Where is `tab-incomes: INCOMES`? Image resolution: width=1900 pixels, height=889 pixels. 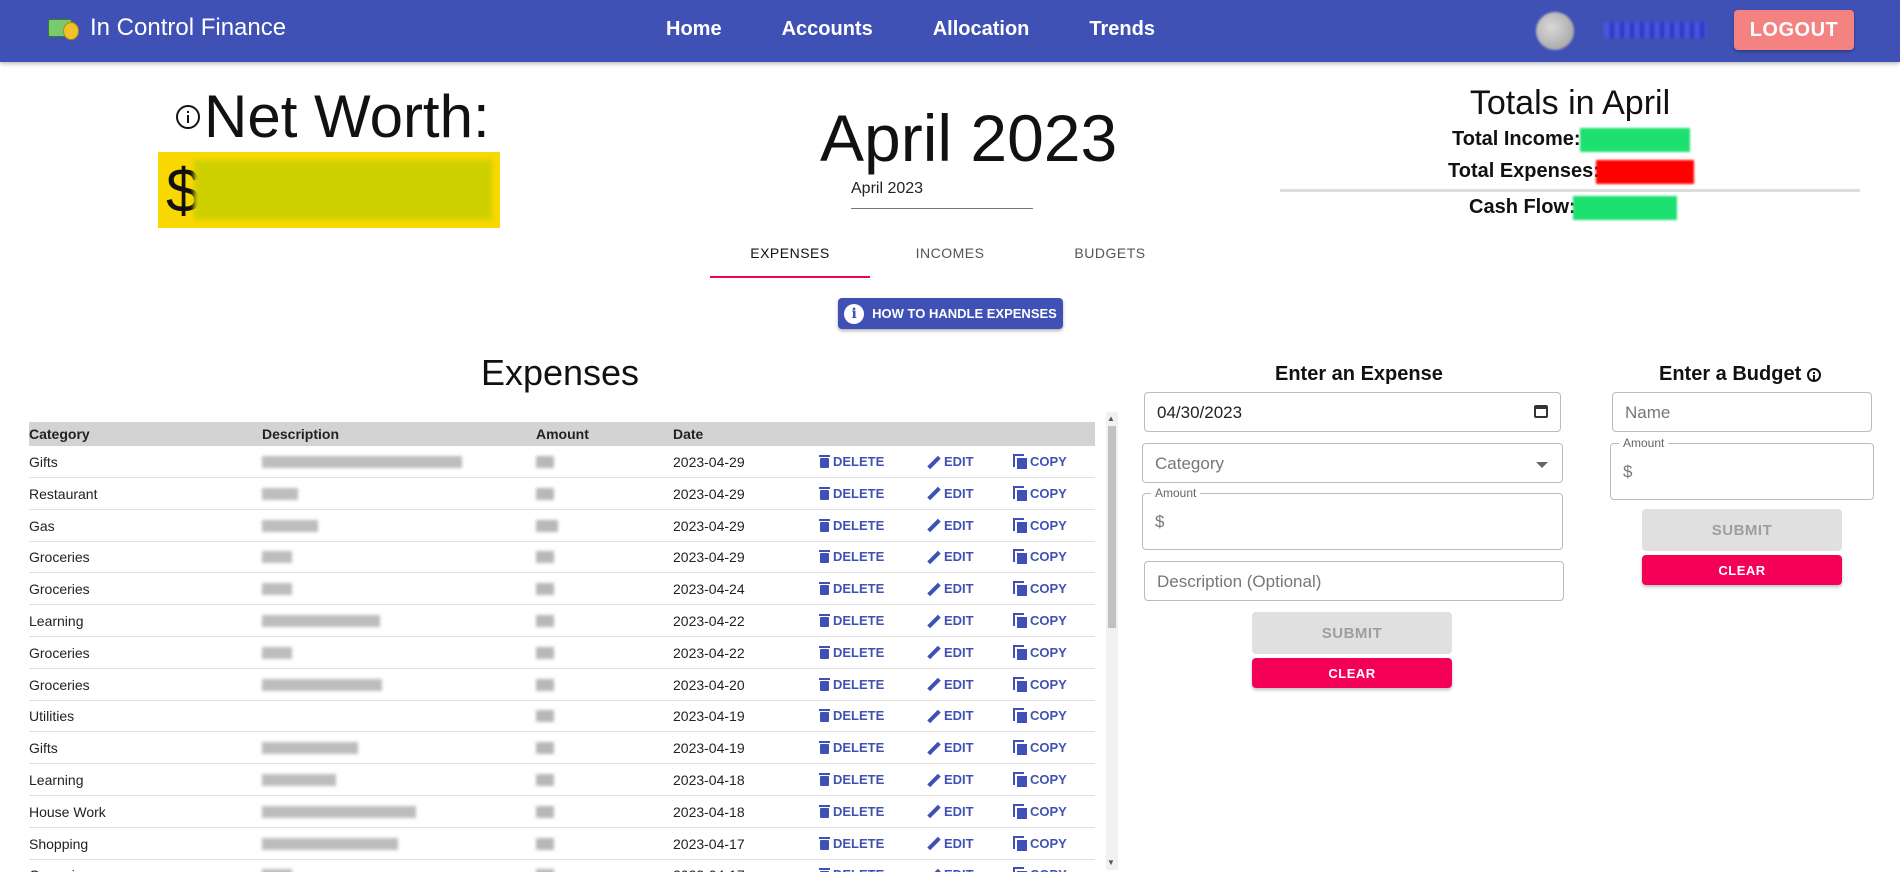
tab-incomes: INCOMES is located at coordinates (950, 258).